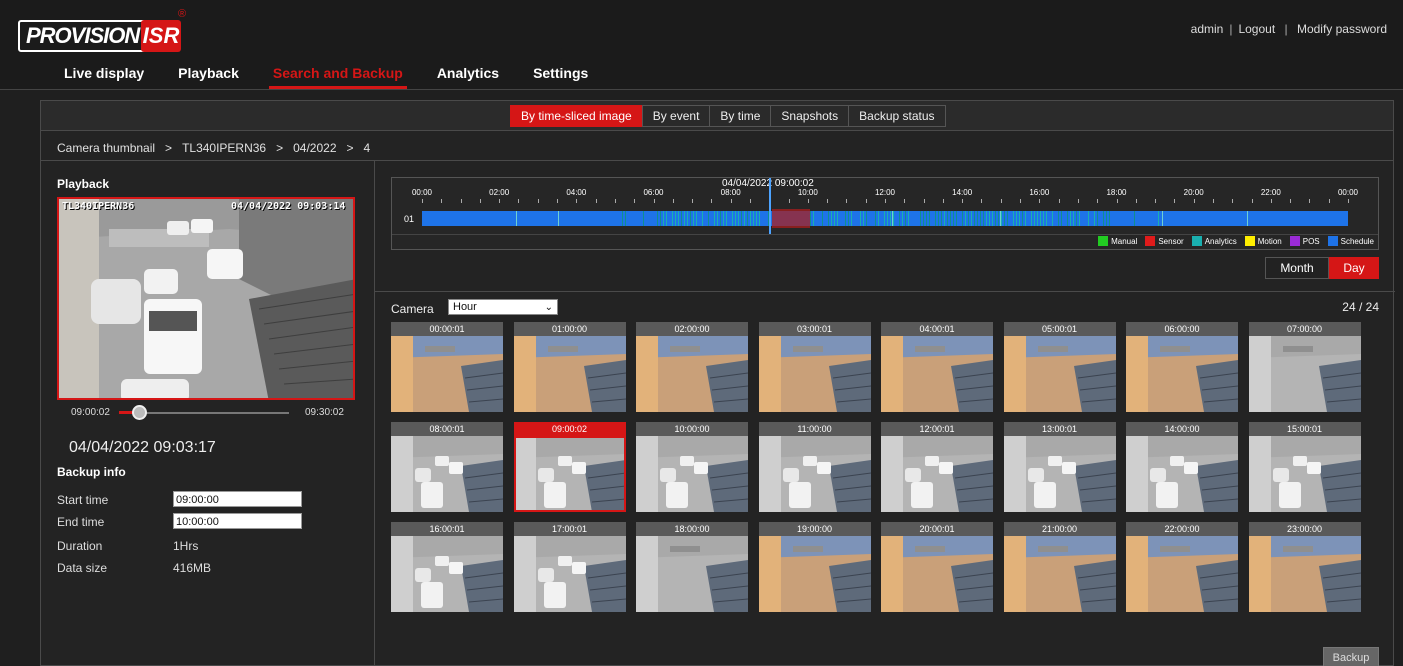 This screenshot has height=666, width=1403. Describe the element at coordinates (937, 567) in the screenshot. I see `hour-thumbnail: 20:00:01` at that location.